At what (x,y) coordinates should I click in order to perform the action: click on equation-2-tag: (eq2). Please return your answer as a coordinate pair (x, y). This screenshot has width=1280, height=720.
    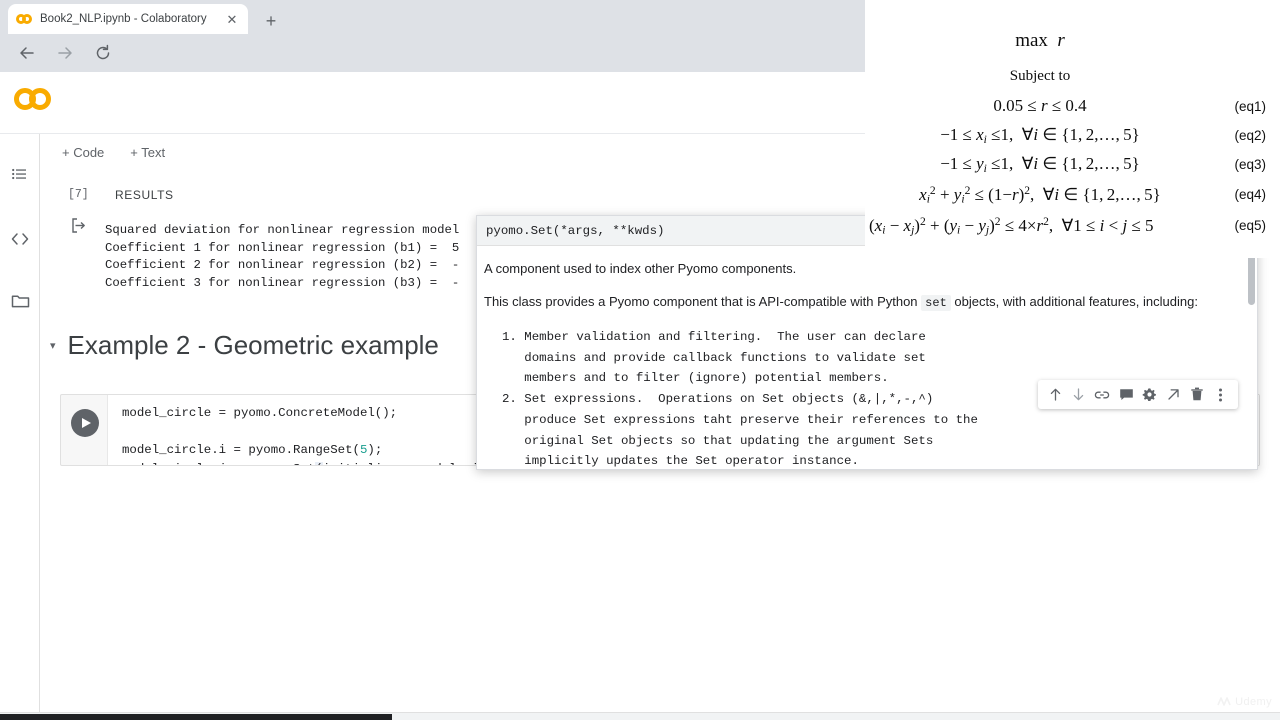
    Looking at the image, I should click on (1250, 135).